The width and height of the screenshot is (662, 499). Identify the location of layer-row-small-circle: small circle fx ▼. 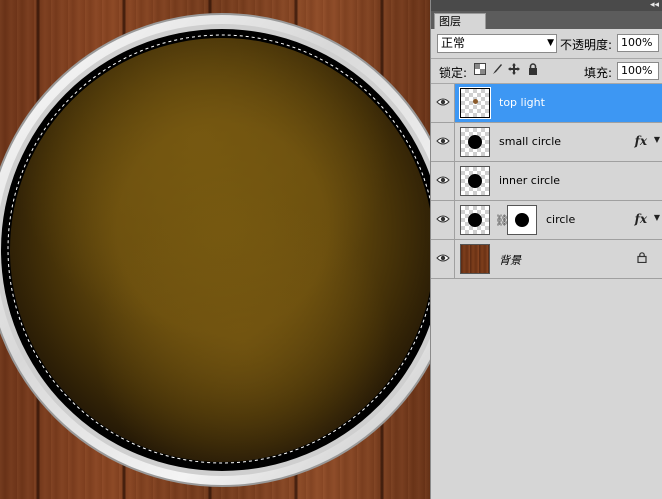
(546, 142).